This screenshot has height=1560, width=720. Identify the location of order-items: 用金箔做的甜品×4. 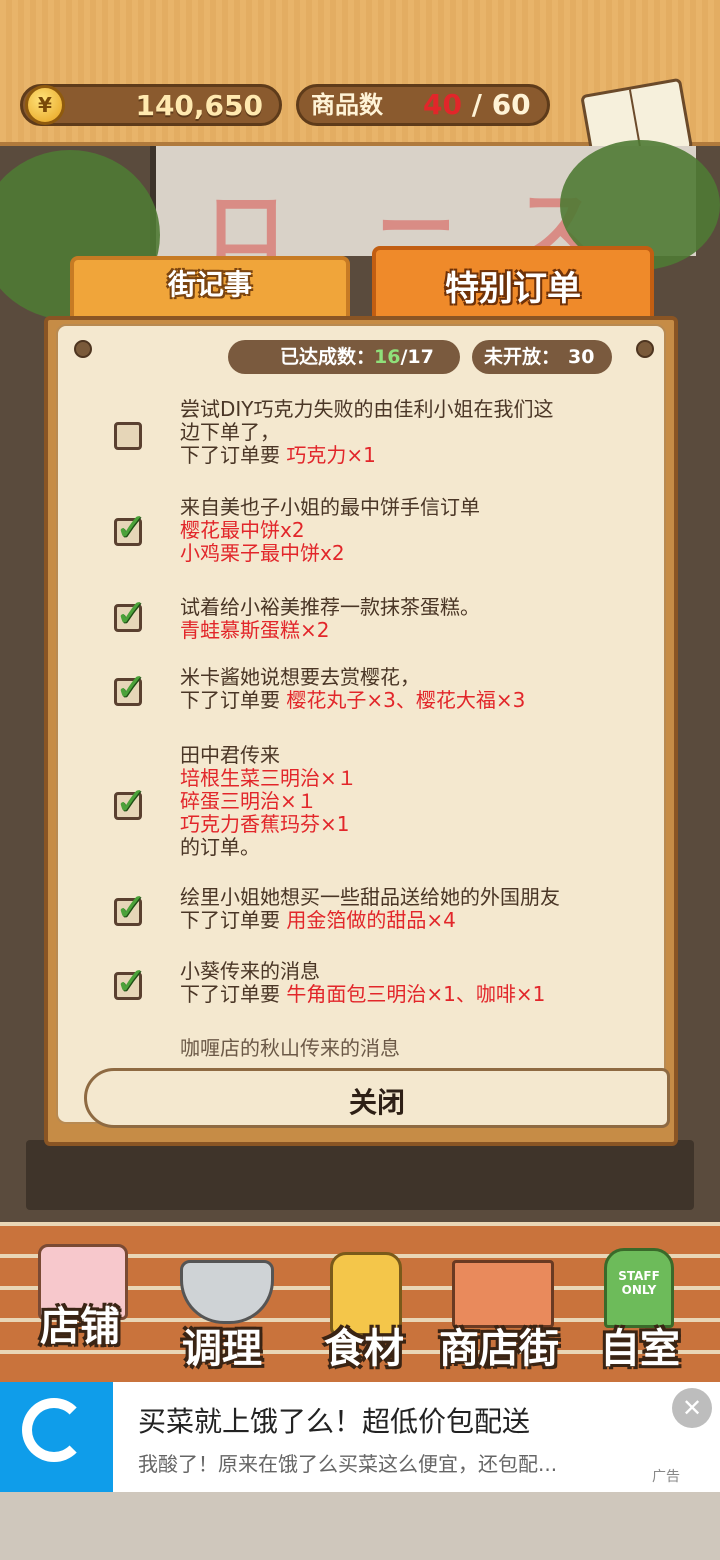
(371, 920).